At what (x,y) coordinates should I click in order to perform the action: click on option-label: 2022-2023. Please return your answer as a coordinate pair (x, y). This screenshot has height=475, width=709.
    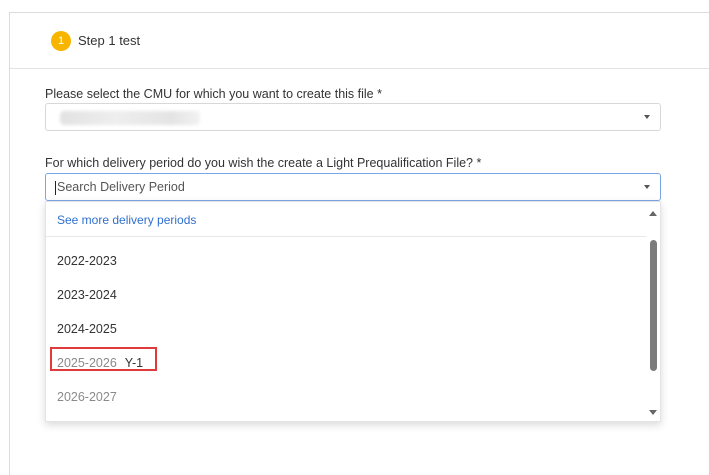
    Looking at the image, I should click on (87, 261).